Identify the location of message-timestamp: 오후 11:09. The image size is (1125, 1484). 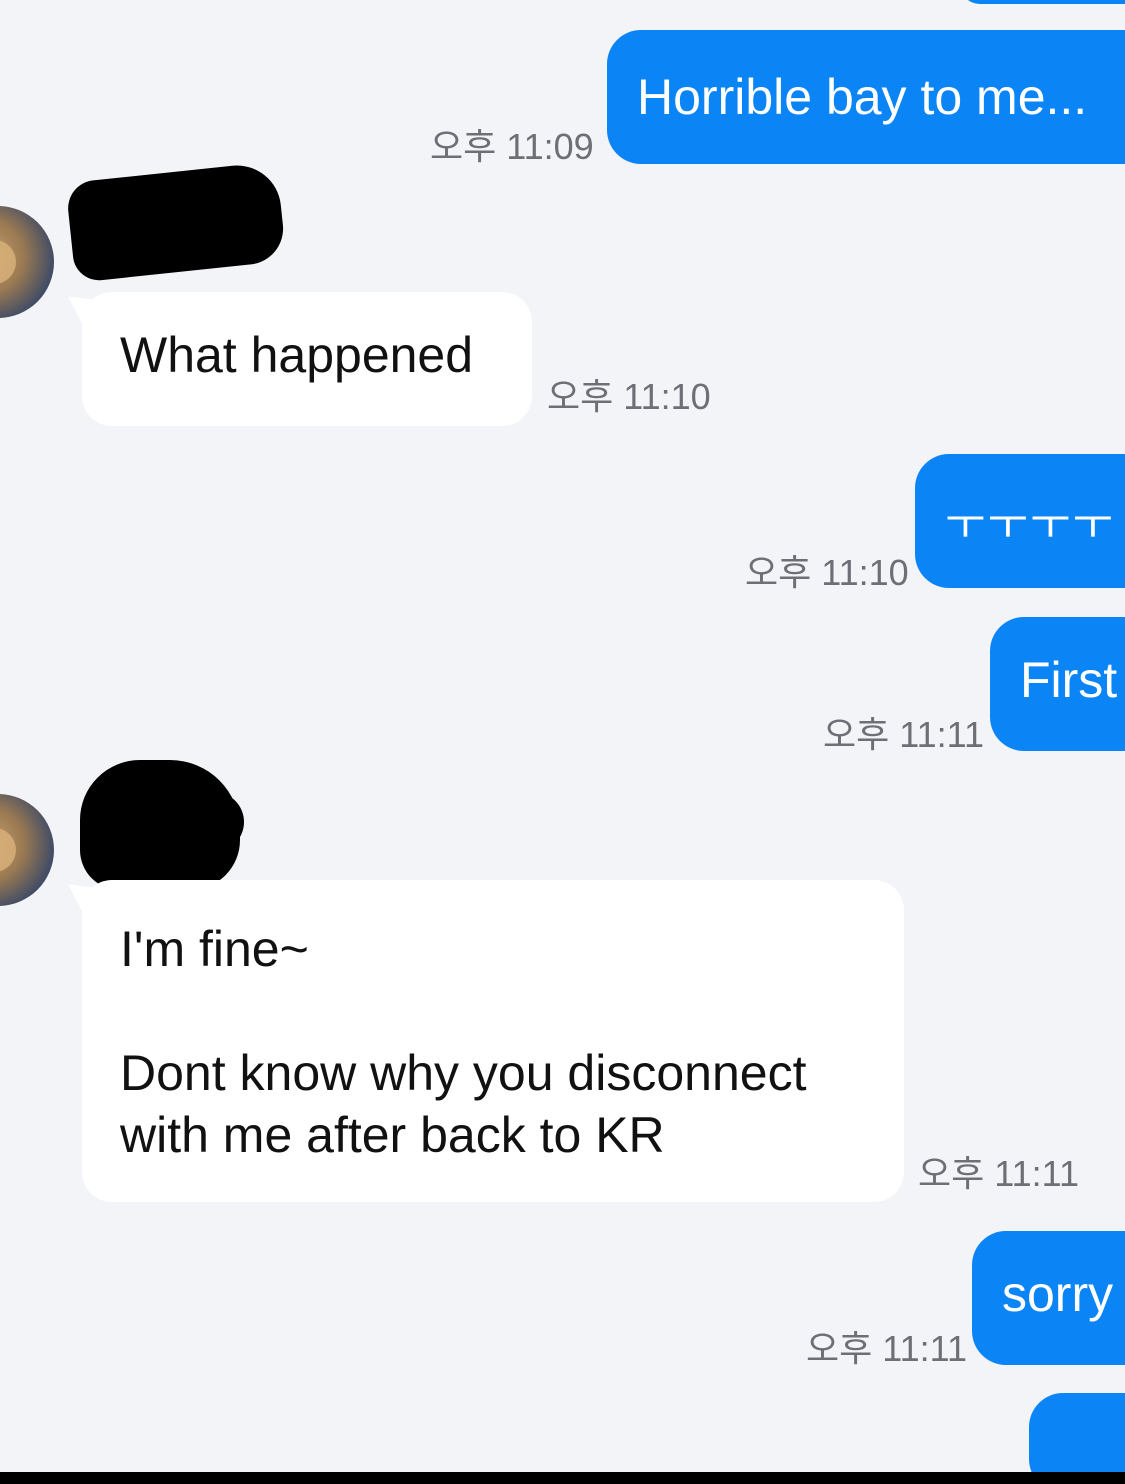
(512, 146).